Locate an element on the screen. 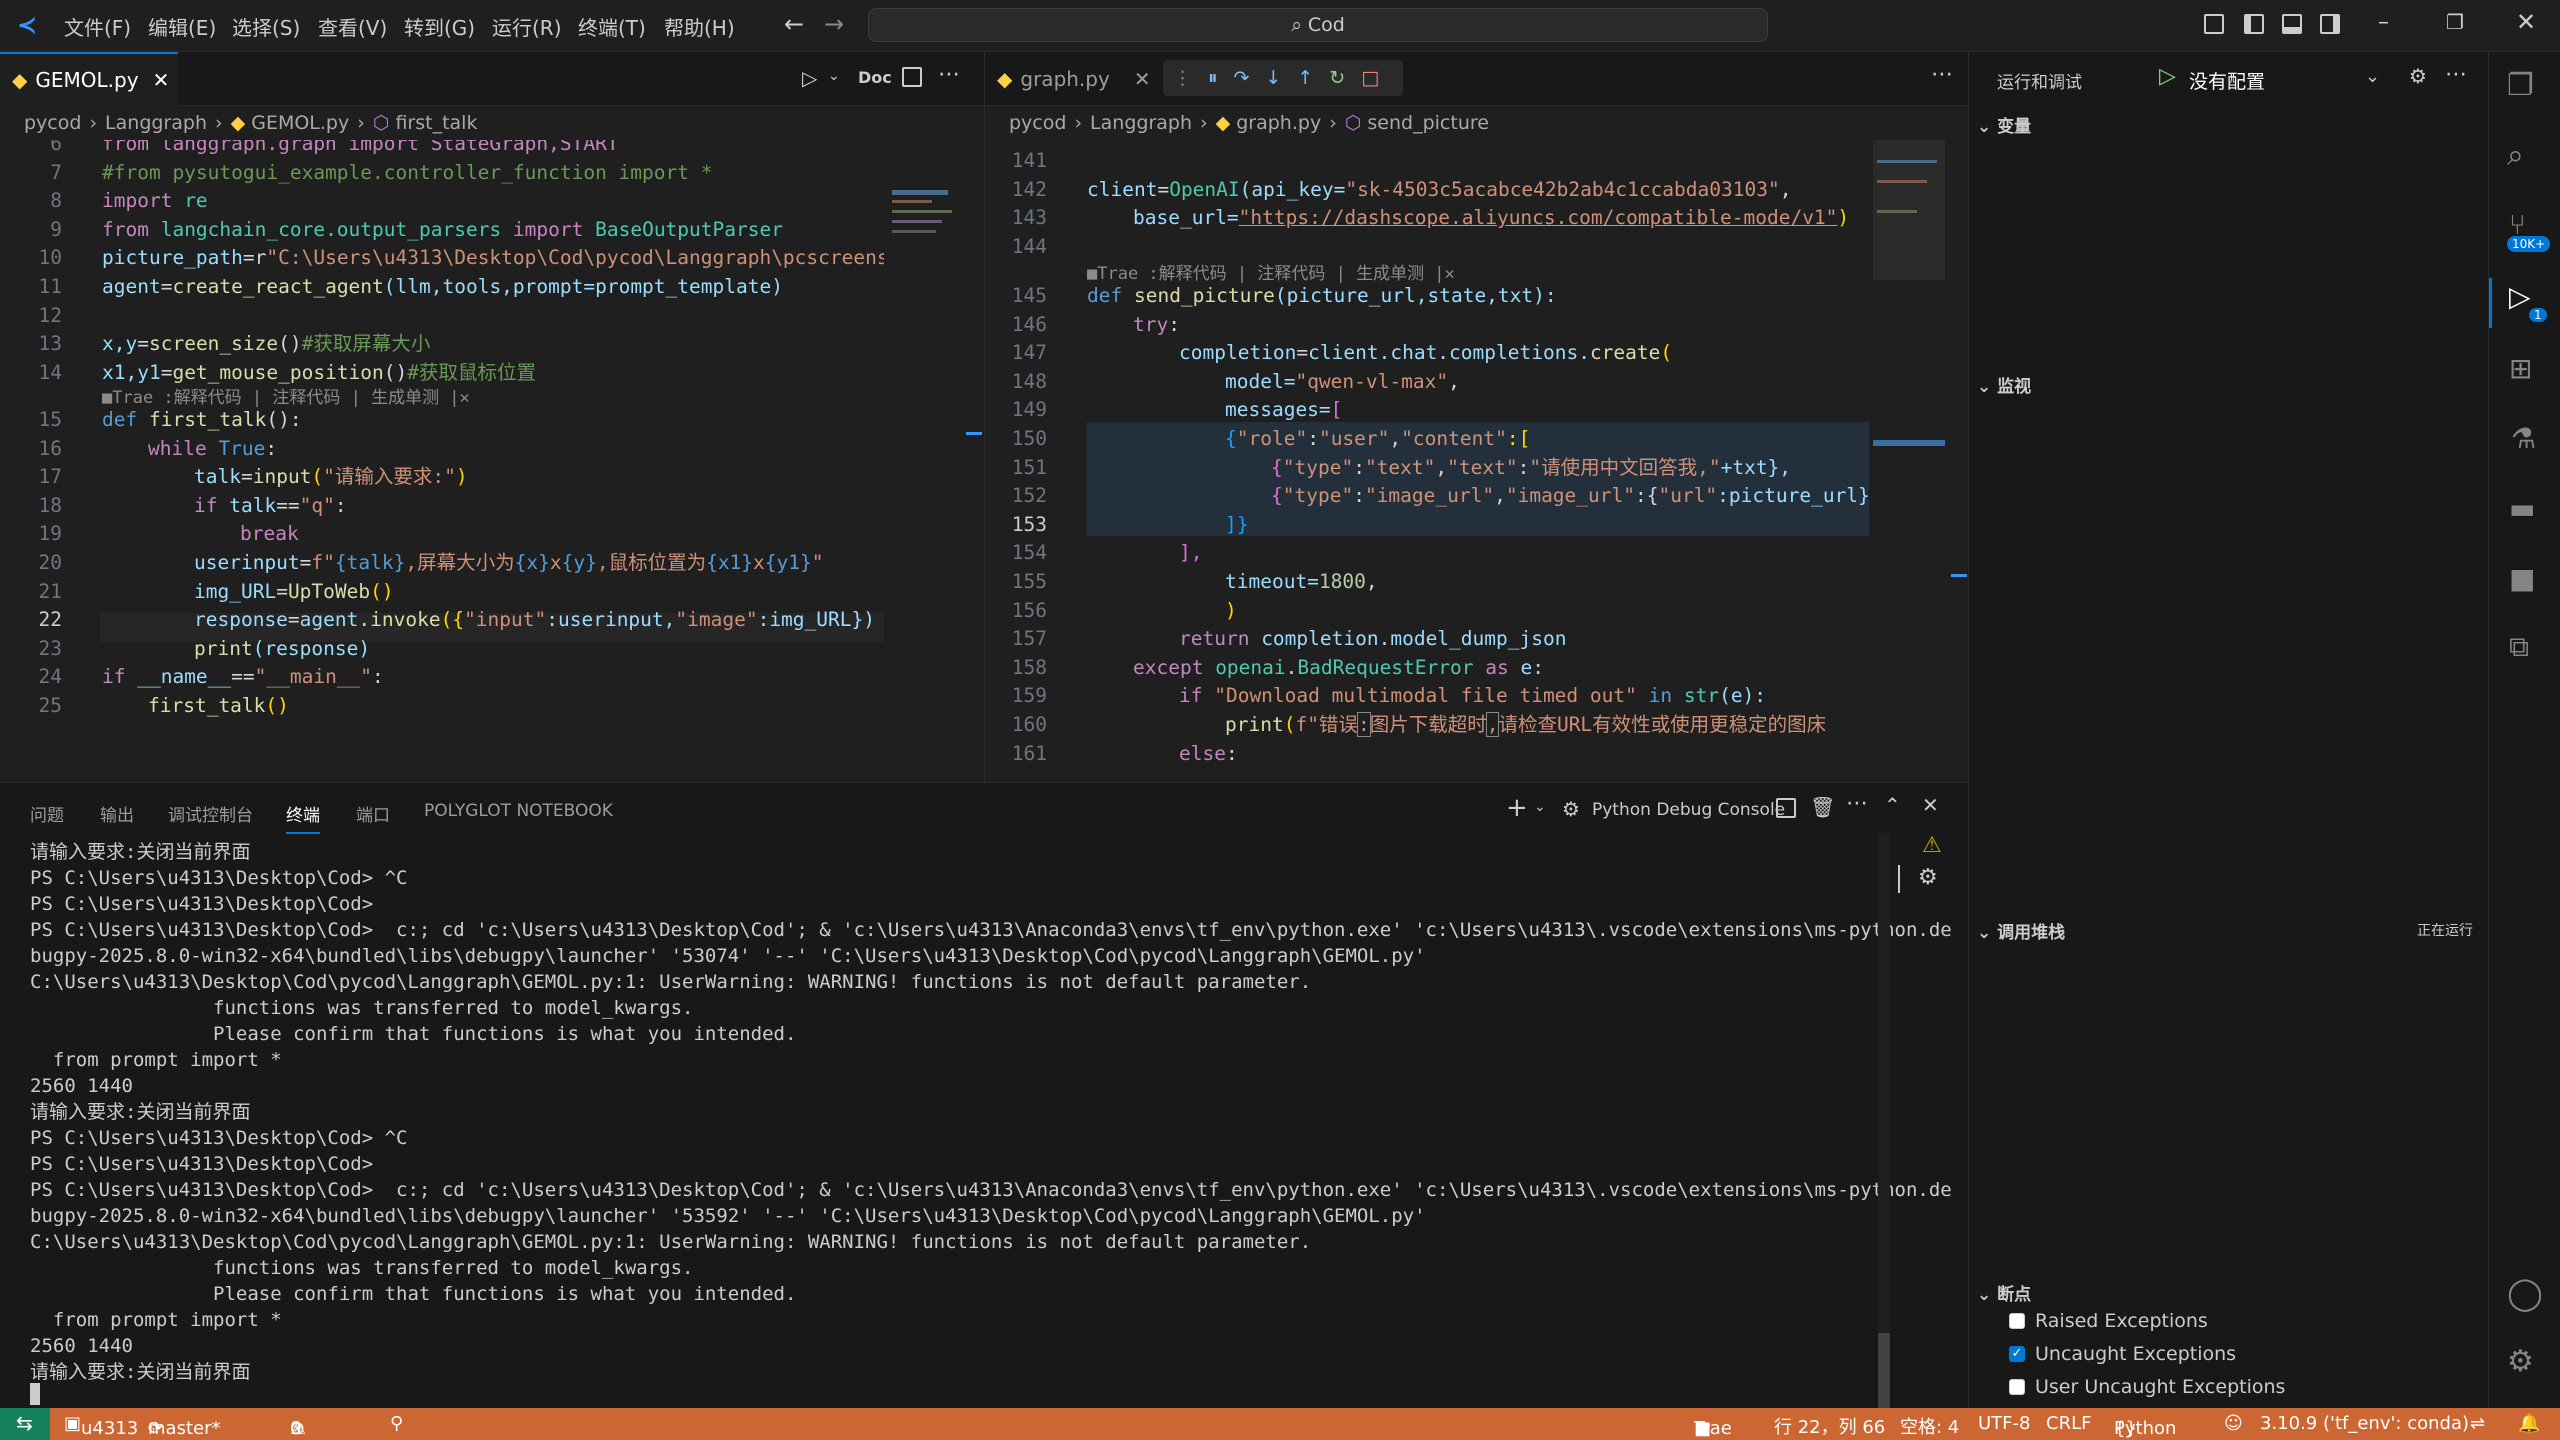 Image resolution: width=2560 pixels, height=1440 pixels. testing-flask-icon: ⚗ is located at coordinates (2523, 438).